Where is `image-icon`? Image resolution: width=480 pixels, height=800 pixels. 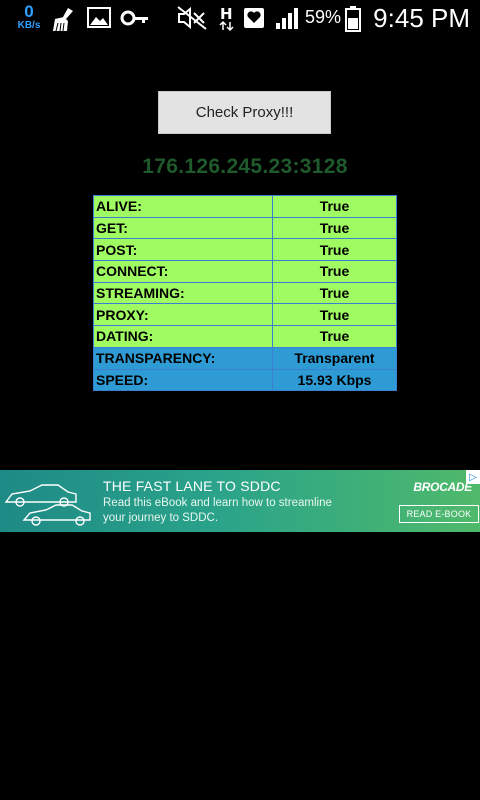
image-icon is located at coordinates (99, 17).